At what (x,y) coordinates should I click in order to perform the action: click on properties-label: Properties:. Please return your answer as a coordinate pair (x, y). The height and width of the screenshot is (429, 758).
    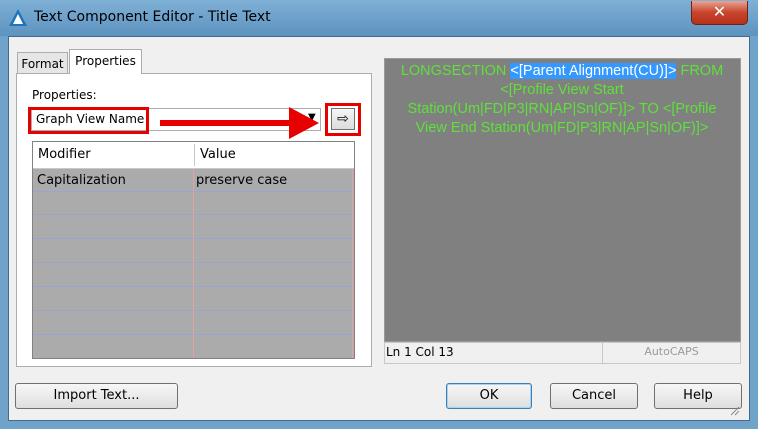
    Looking at the image, I should click on (64, 95).